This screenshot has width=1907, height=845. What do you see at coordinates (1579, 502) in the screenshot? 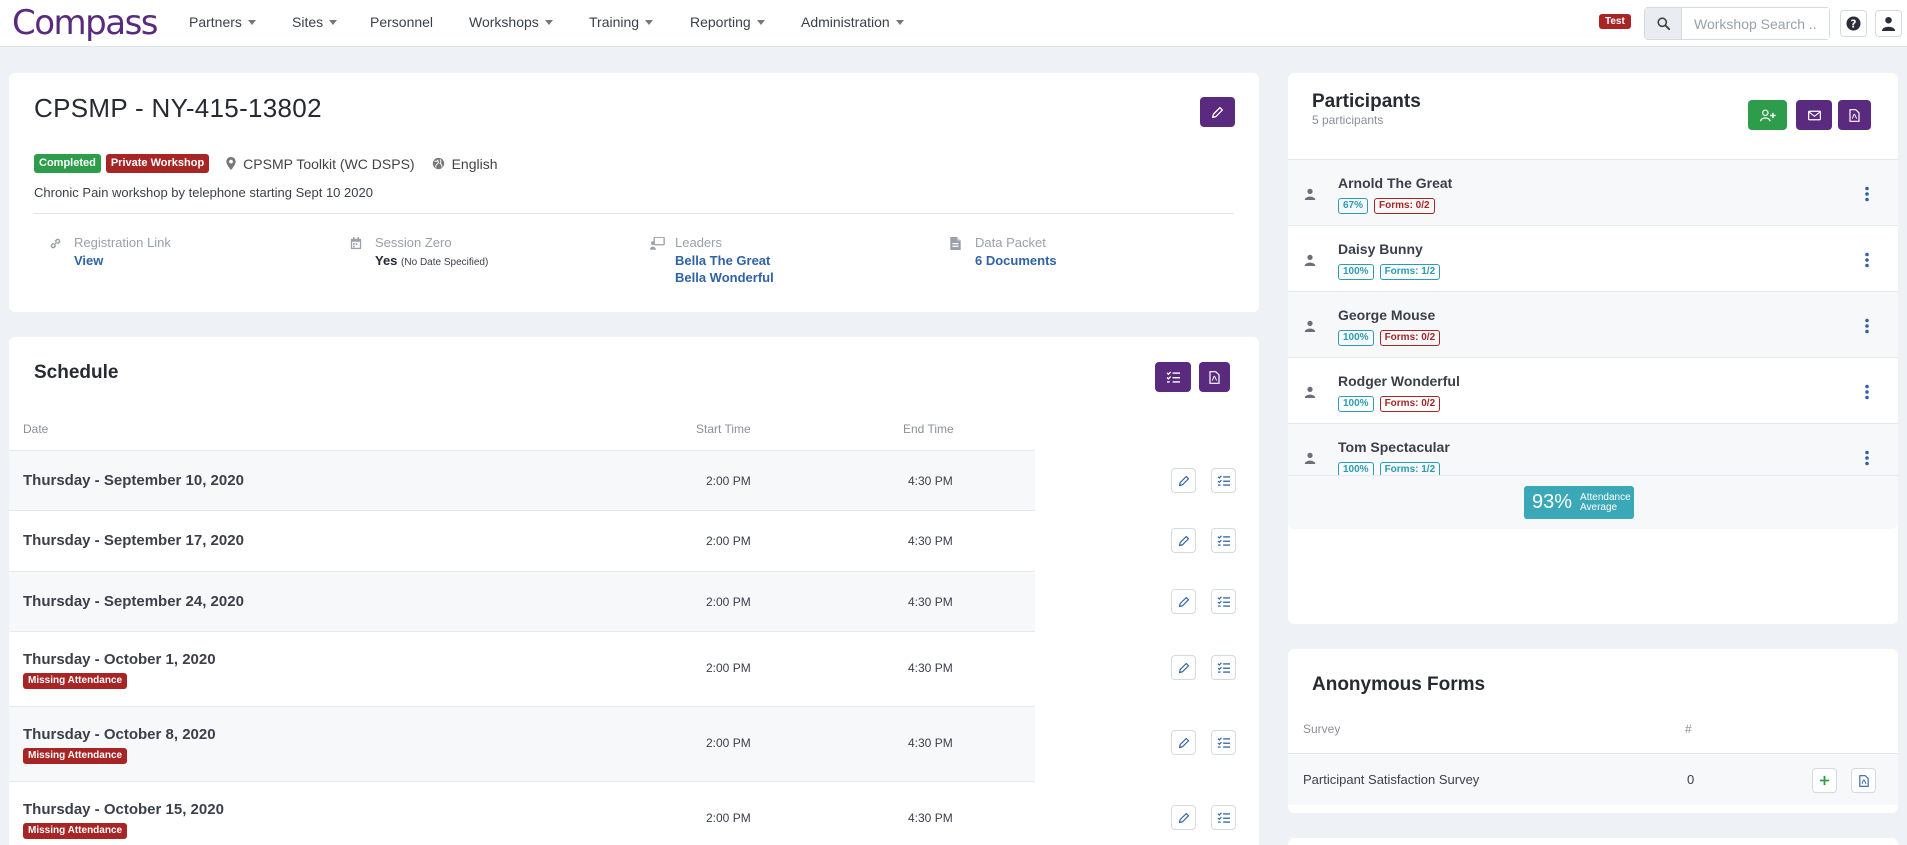
I see `attendance-average-badge: 93% Attendance Average` at bounding box center [1579, 502].